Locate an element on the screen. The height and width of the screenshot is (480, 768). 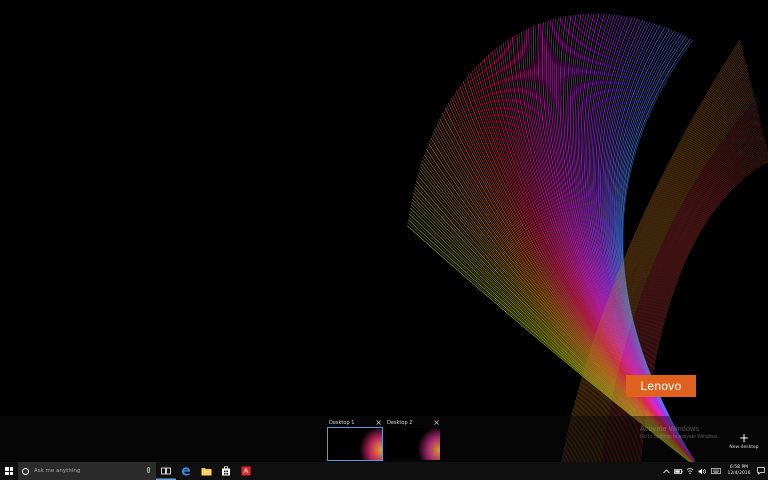
task-view-icon is located at coordinates (166, 471).